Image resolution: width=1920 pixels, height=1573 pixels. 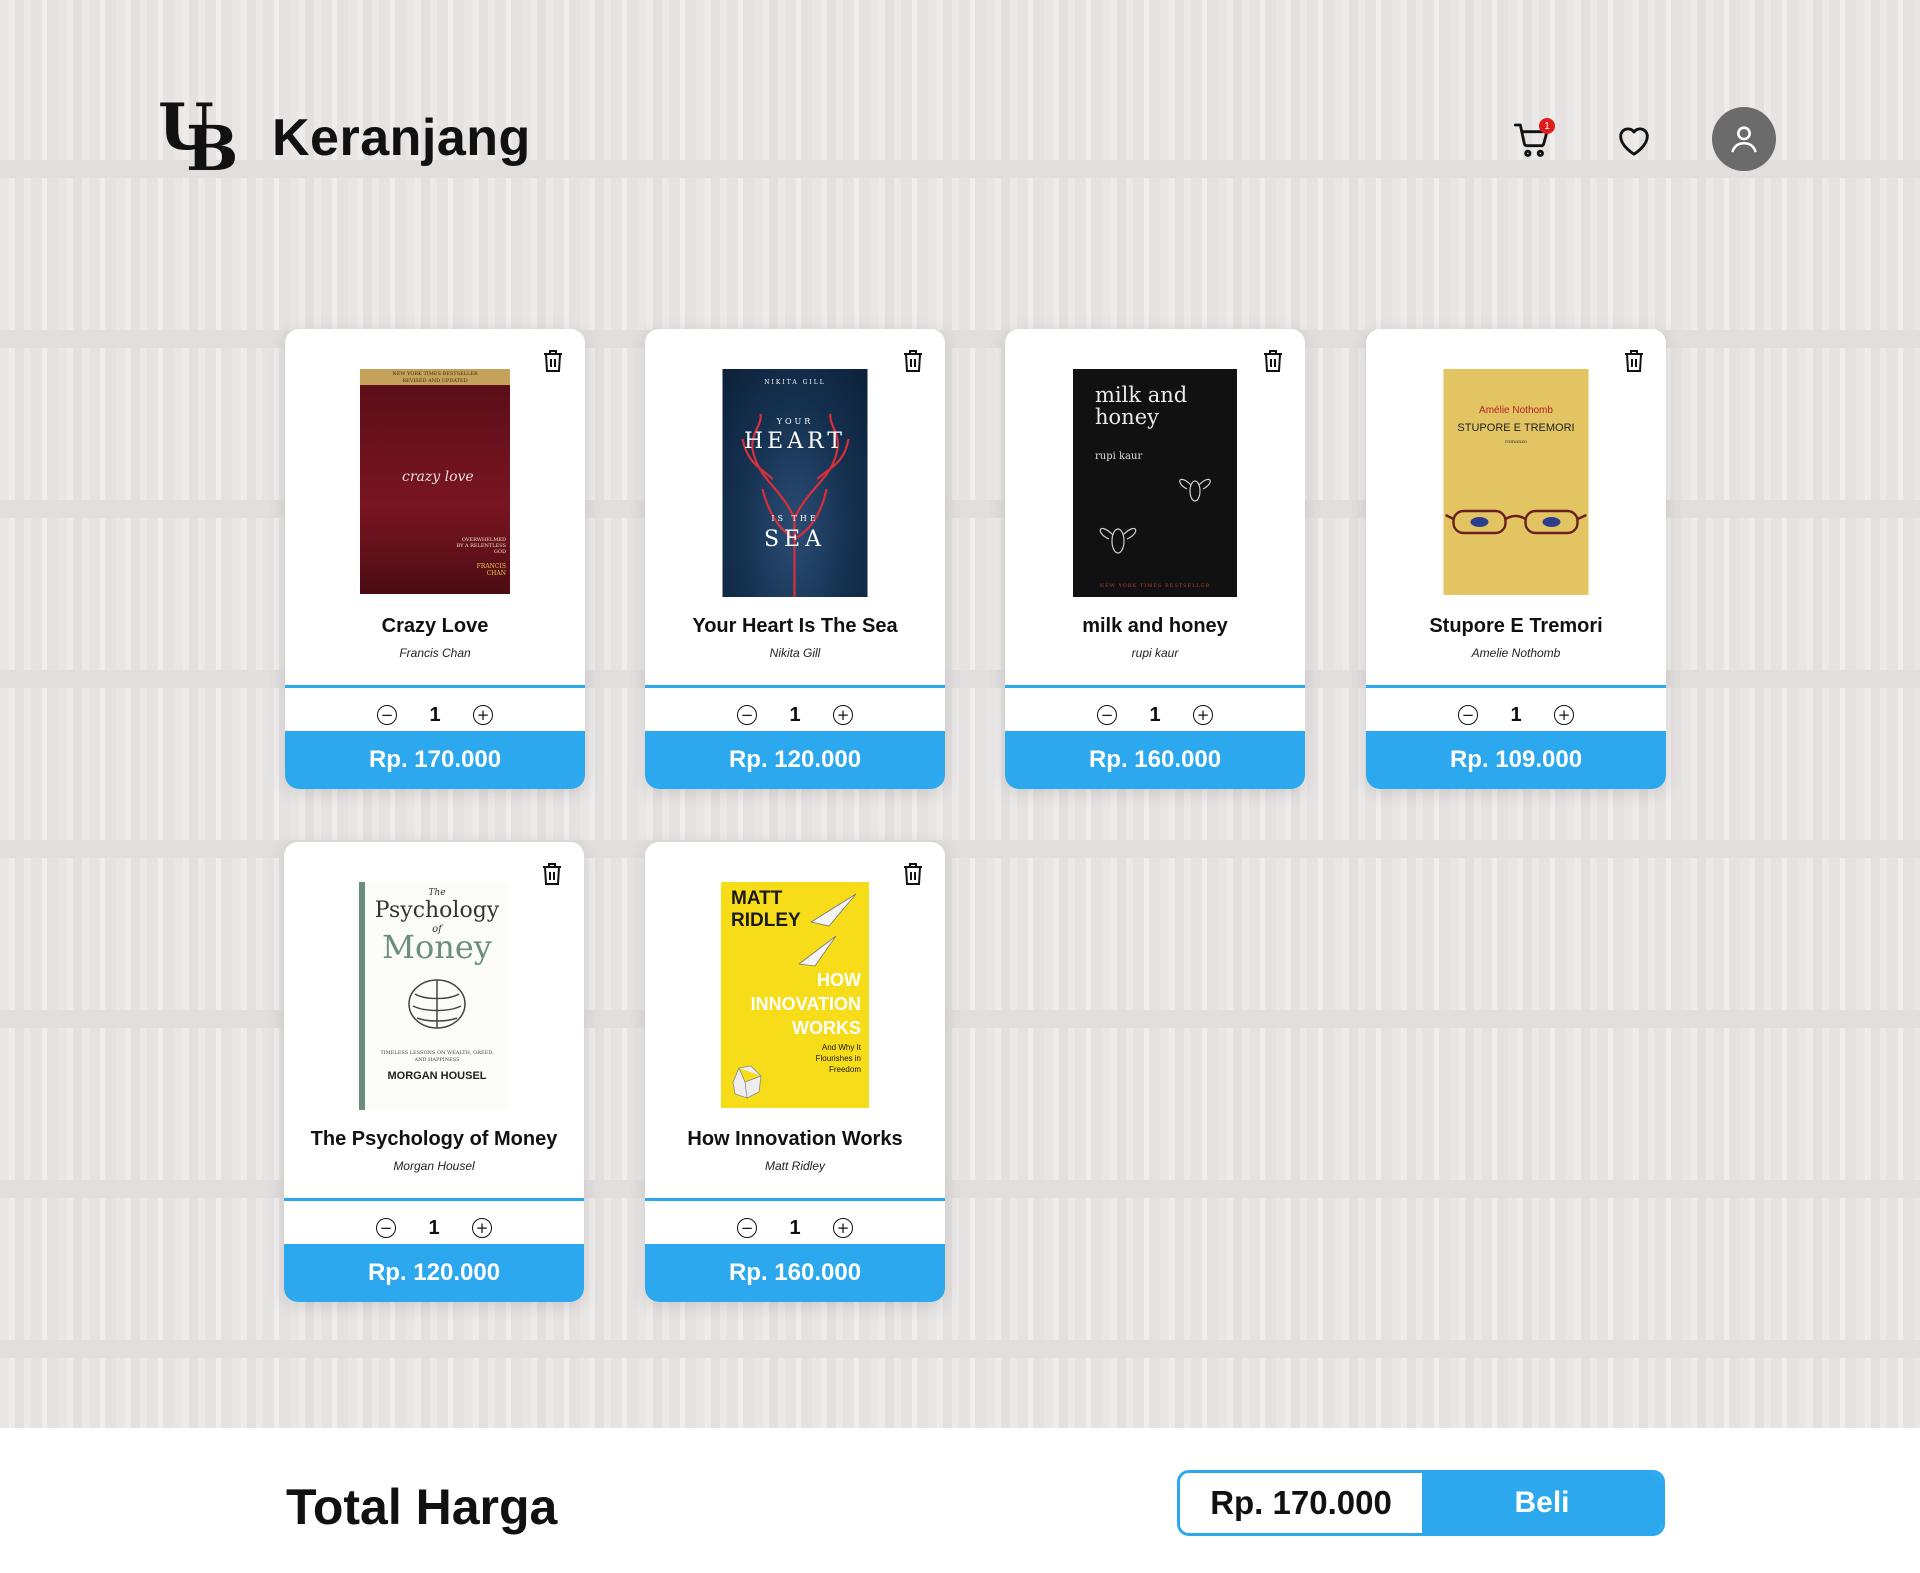 What do you see at coordinates (1155, 653) in the screenshot?
I see `book-author: rupi kaur` at bounding box center [1155, 653].